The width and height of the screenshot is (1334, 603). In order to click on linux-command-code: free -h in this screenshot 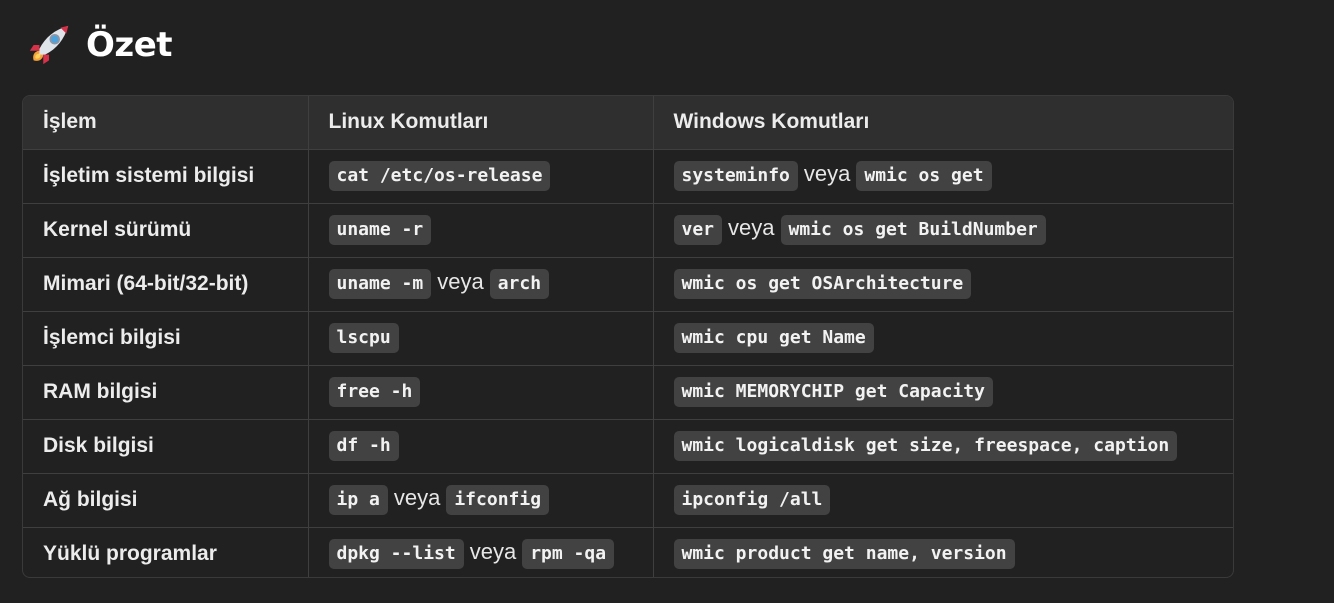, I will do `click(374, 392)`.